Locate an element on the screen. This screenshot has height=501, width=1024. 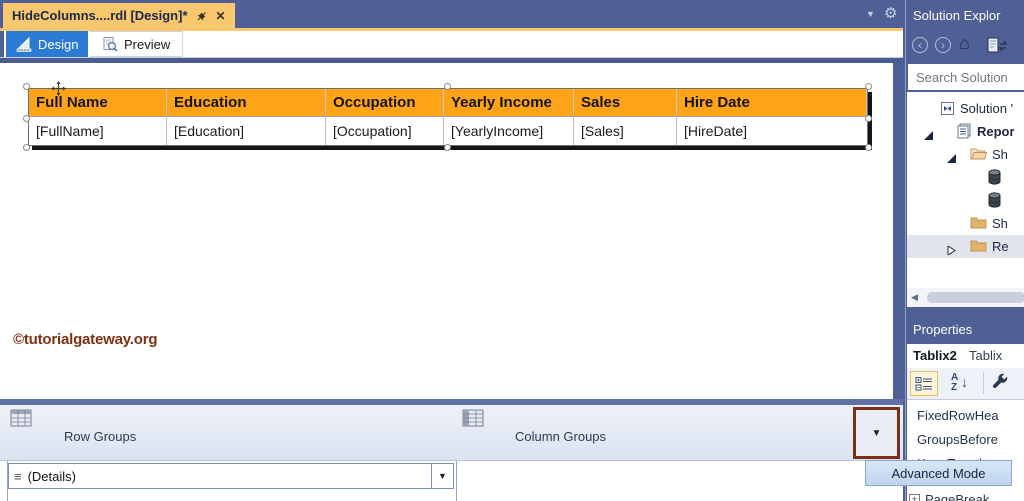
document-tab: HideColumns....rdl [Design]* ✕ is located at coordinates (119, 15).